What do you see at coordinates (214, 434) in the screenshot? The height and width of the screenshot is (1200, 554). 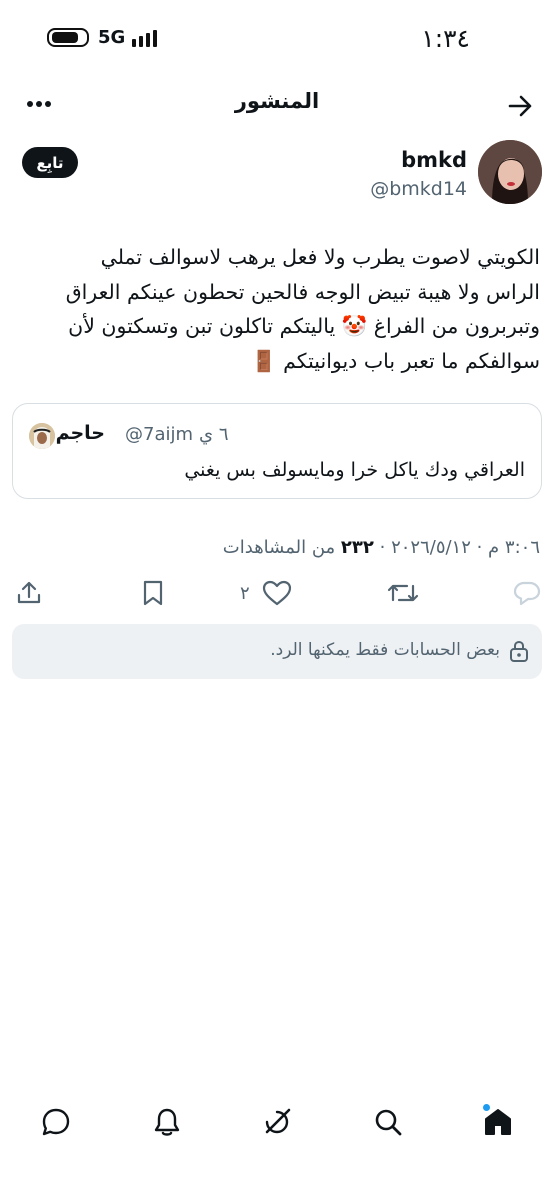 I see `quoted-time: ٦ ي` at bounding box center [214, 434].